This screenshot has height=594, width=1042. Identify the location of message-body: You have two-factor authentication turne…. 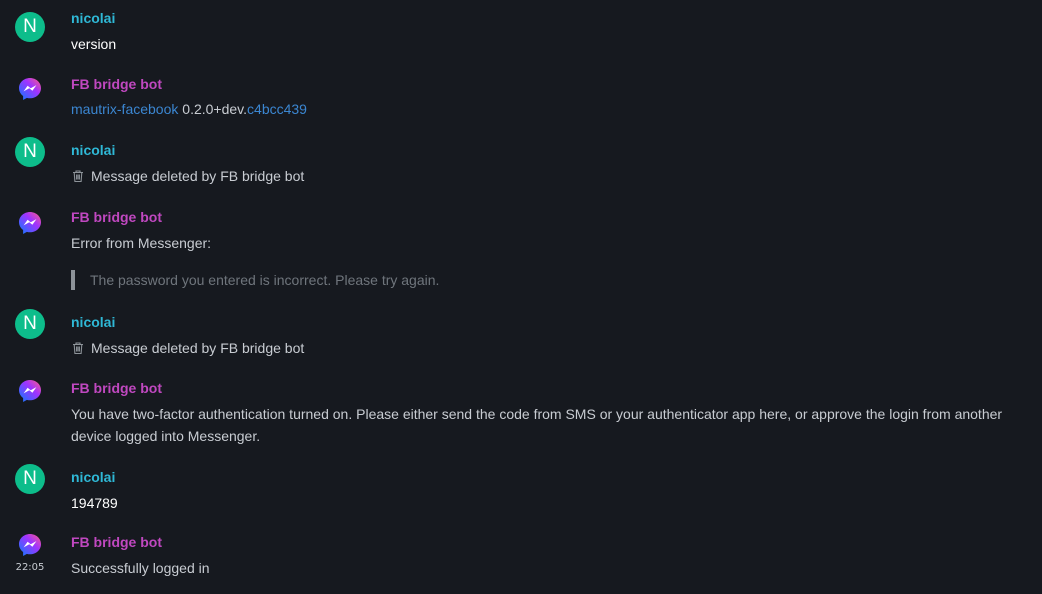
(537, 425).